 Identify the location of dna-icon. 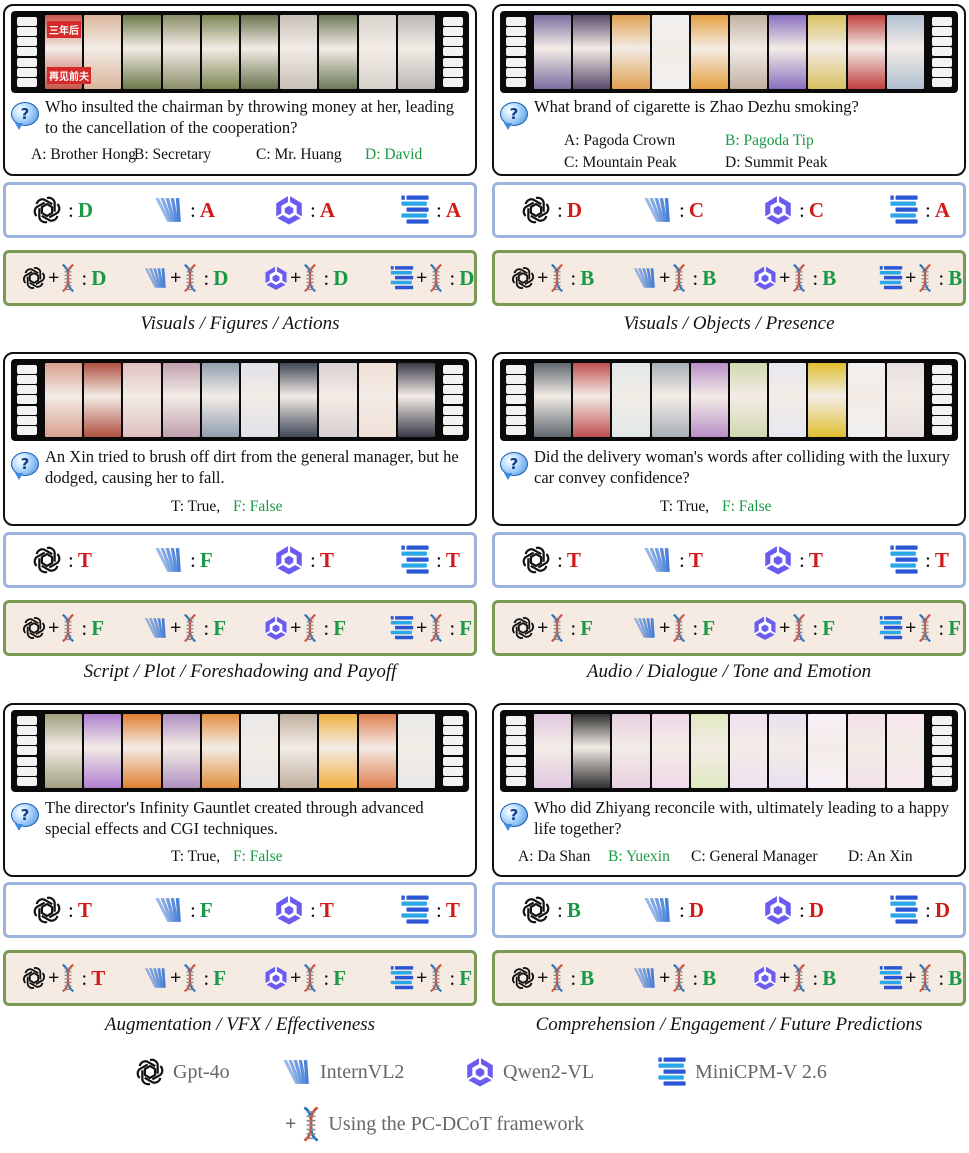
(557, 278).